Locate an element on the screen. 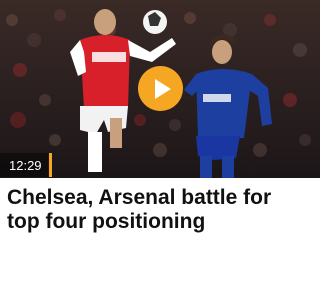  video-duration: 12:29 is located at coordinates (25, 165).